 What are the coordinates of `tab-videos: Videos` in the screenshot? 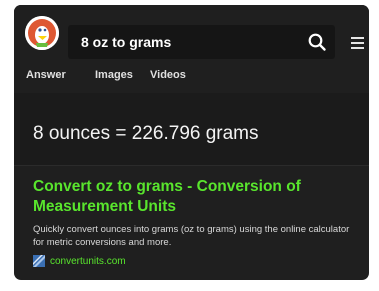 It's located at (168, 75).